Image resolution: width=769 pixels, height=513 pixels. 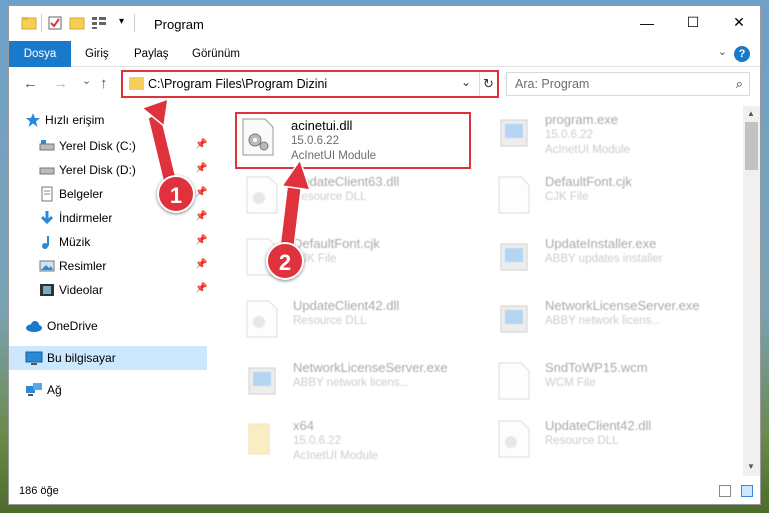 I want to click on callout-badge-1: 1, so click(x=176, y=194).